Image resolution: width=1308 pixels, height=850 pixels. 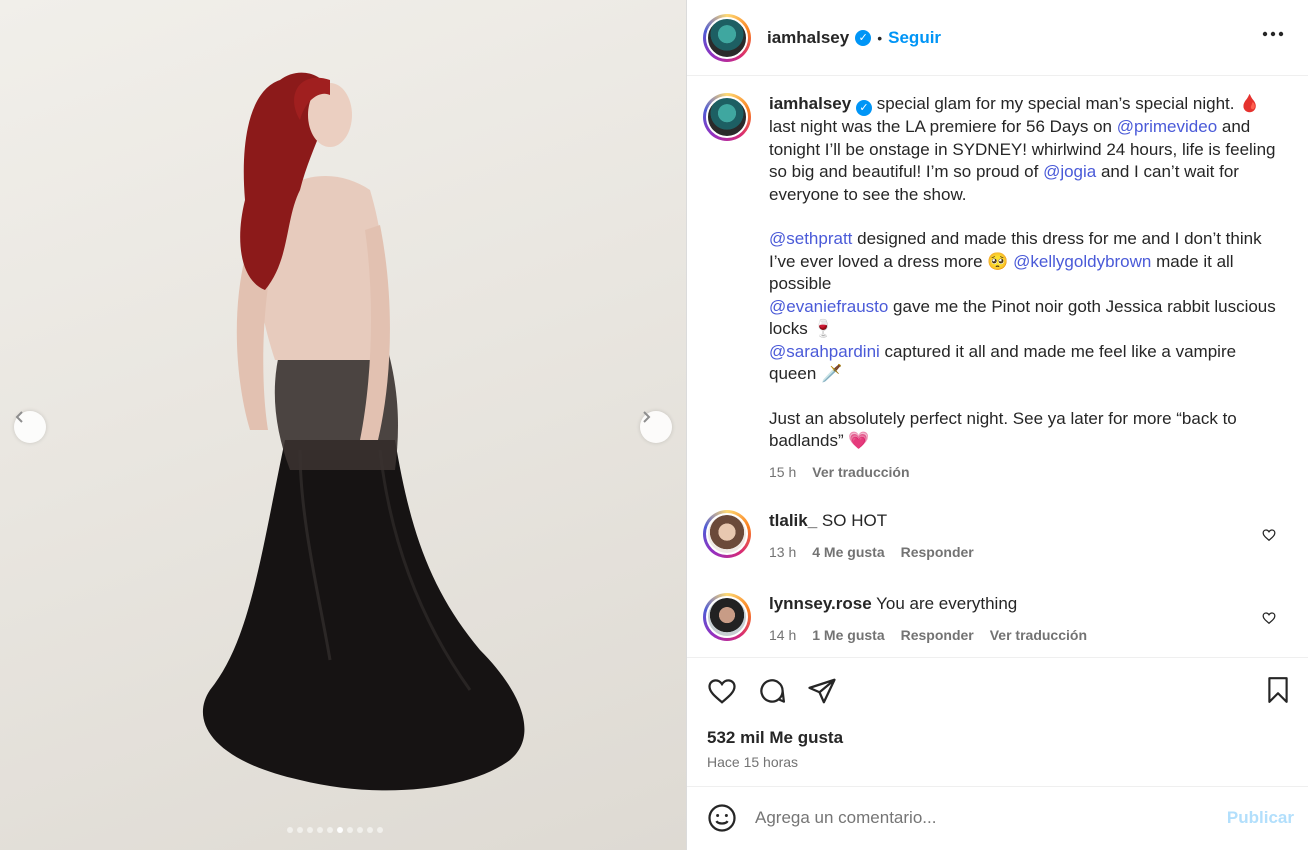 I want to click on comment-bubble-icon, so click(x=772, y=691).